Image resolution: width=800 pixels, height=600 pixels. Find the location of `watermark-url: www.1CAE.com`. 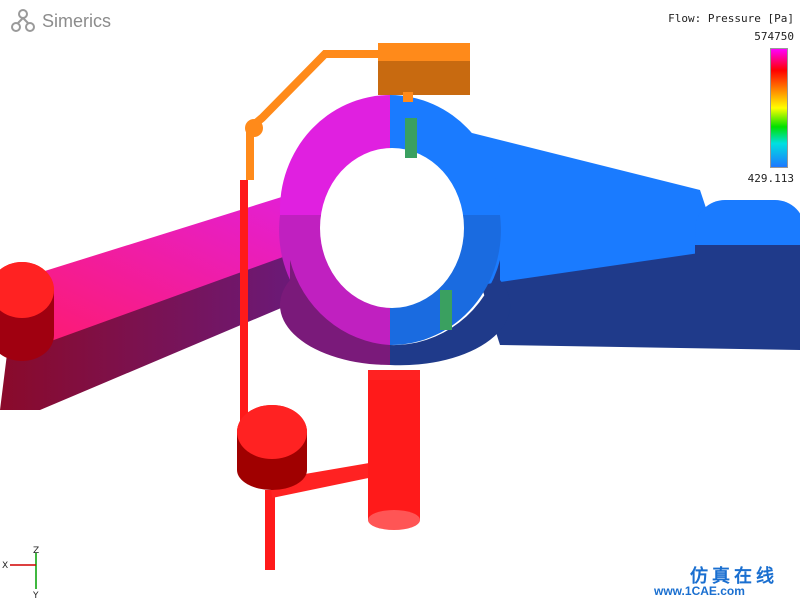

watermark-url: www.1CAE.com is located at coordinates (699, 591).